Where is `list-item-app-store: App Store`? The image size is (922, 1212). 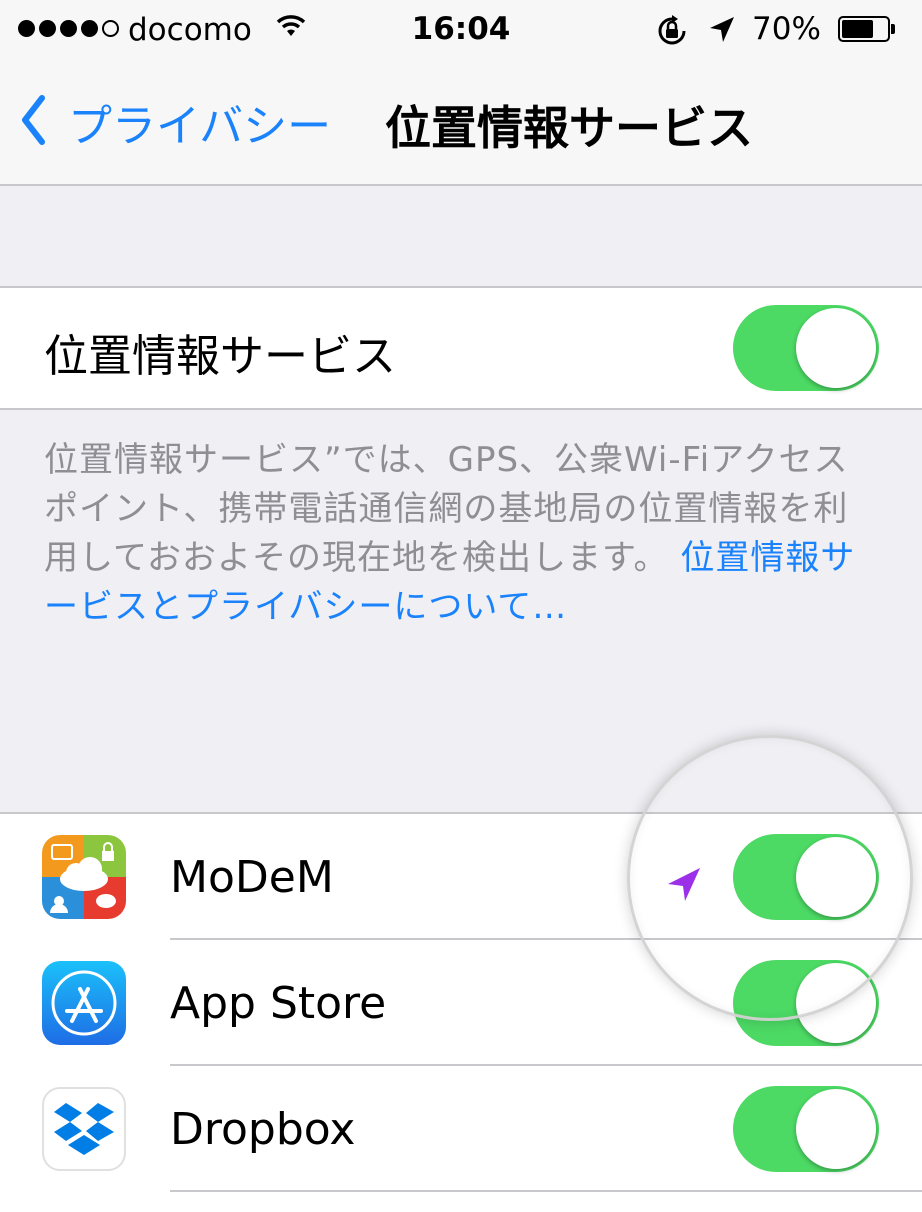
list-item-app-store: App Store is located at coordinates (461, 1003).